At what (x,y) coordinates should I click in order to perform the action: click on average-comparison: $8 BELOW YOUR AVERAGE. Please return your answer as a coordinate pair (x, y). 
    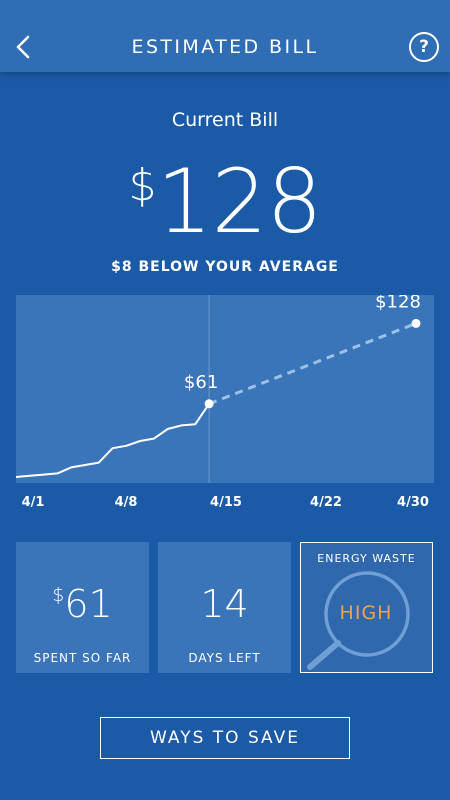
    Looking at the image, I should click on (225, 267).